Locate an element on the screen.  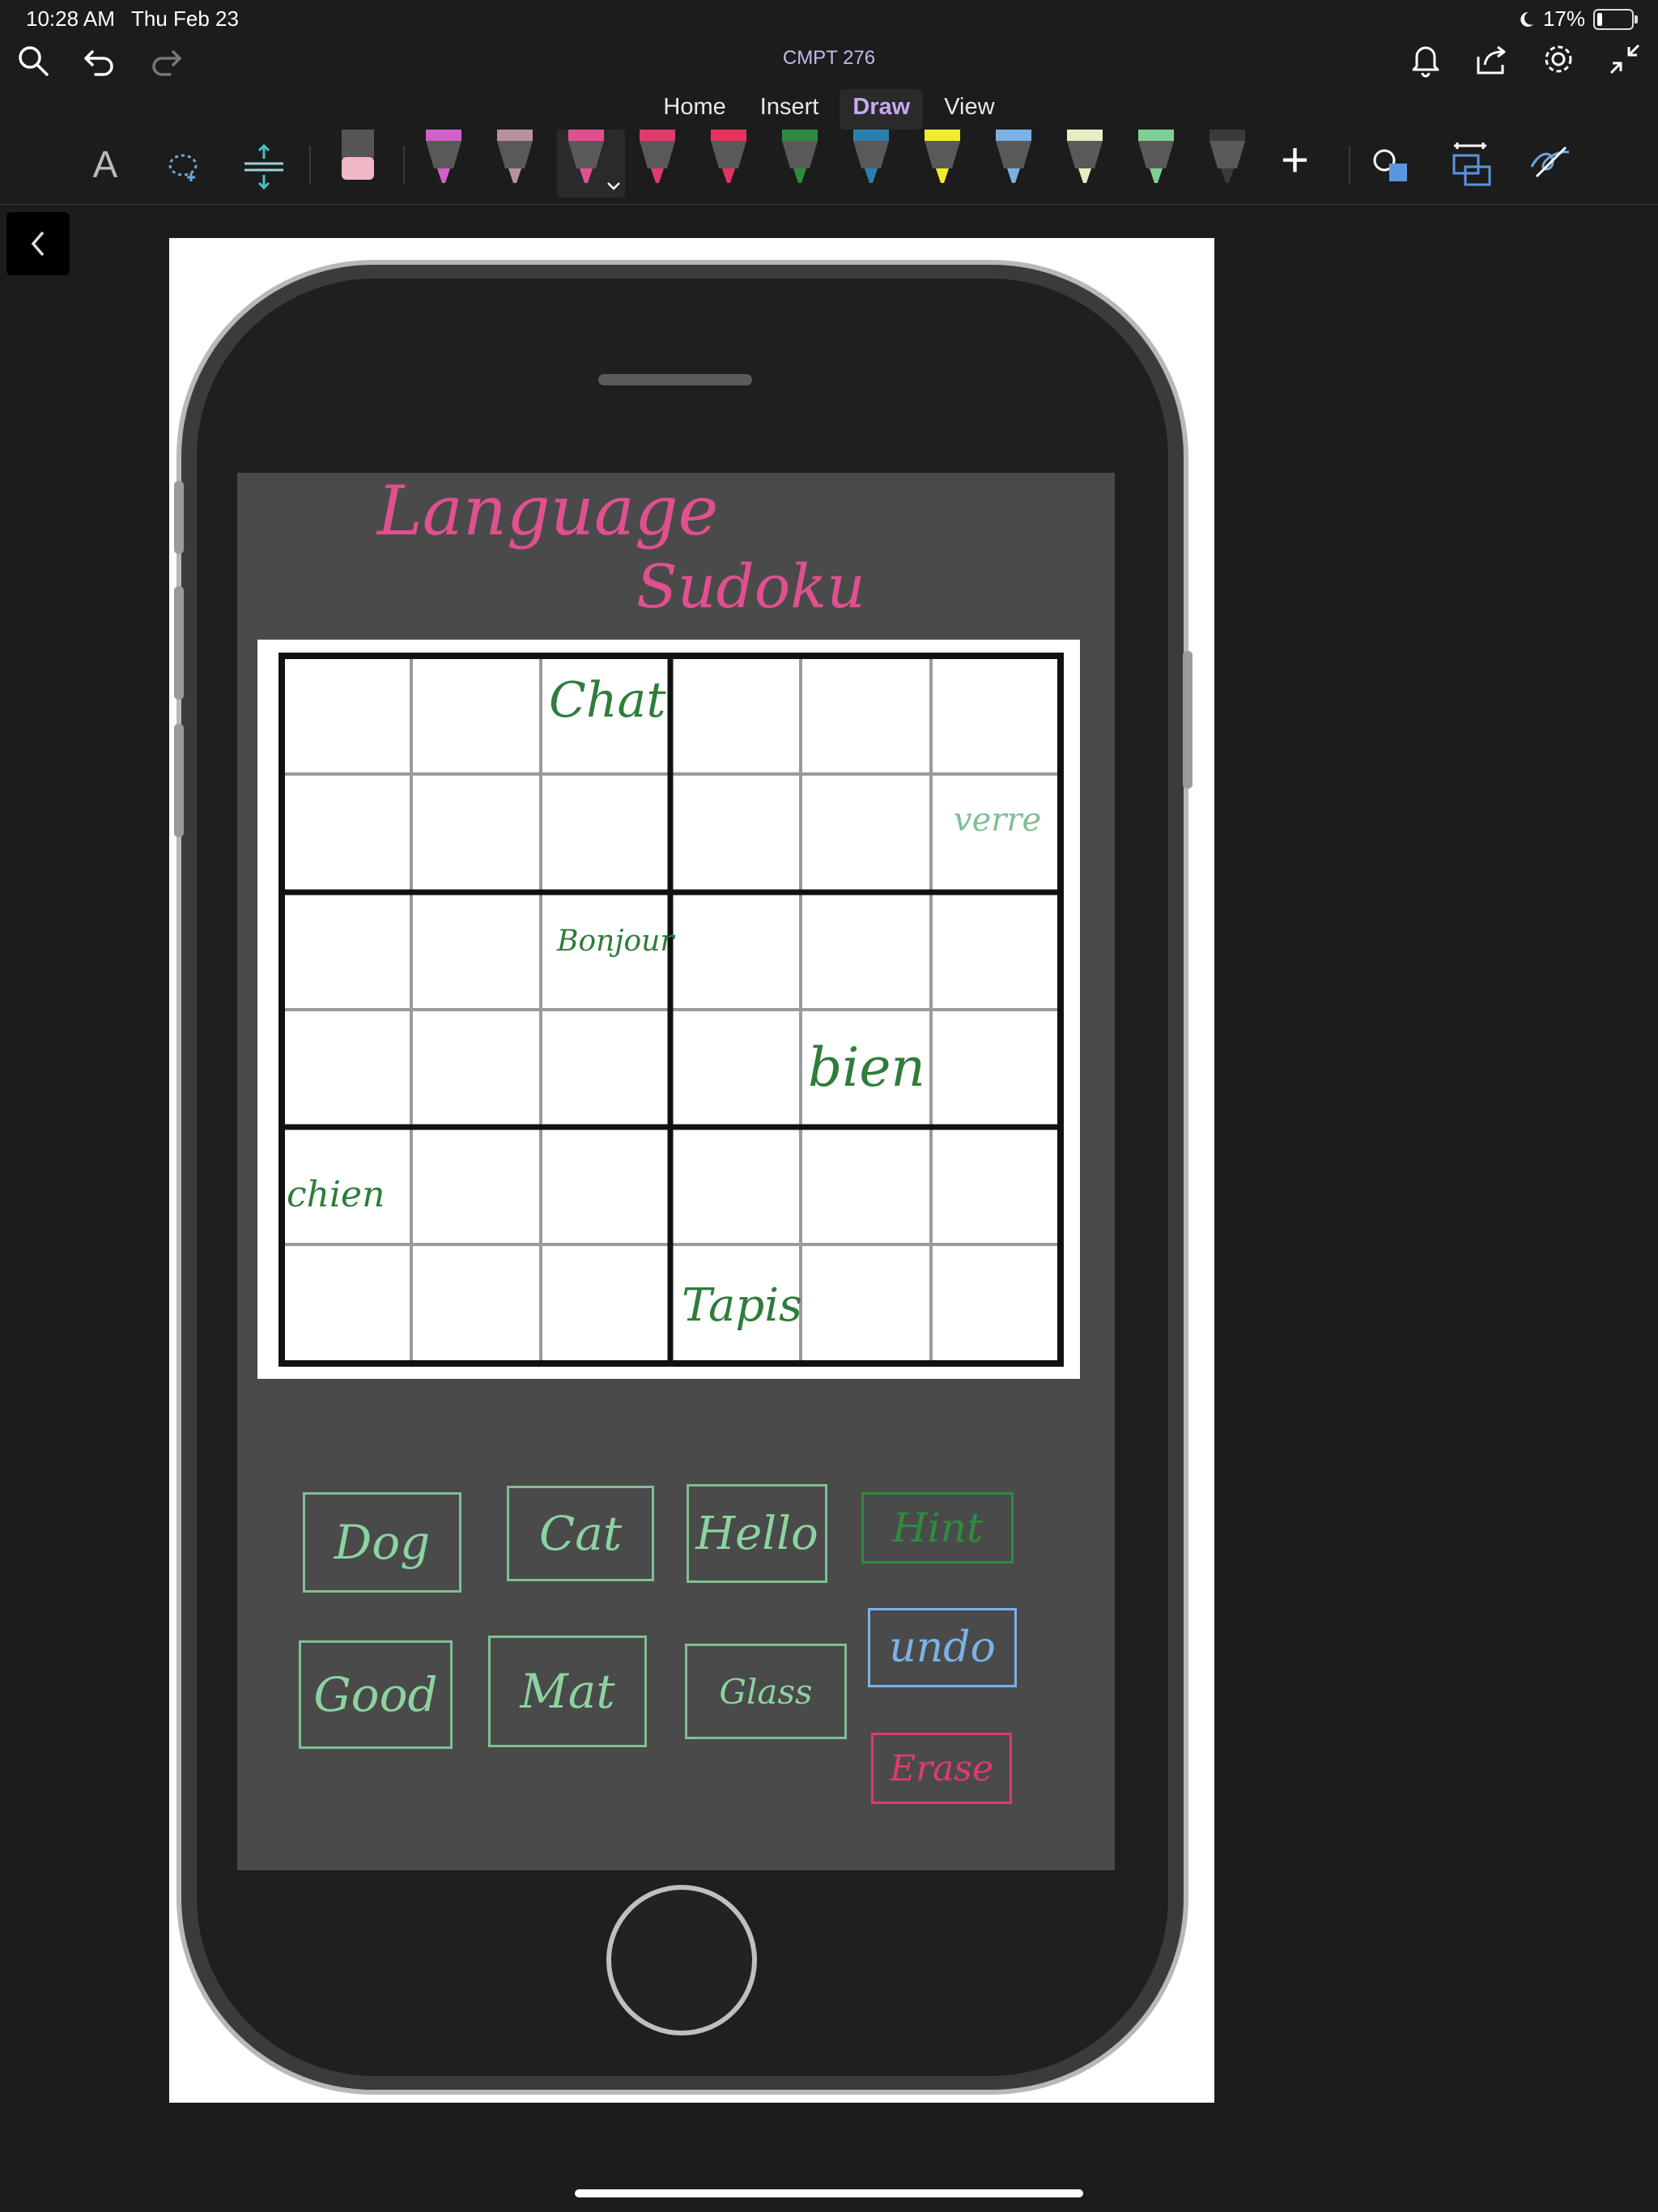
word-button-good: Good is located at coordinates (376, 1695).